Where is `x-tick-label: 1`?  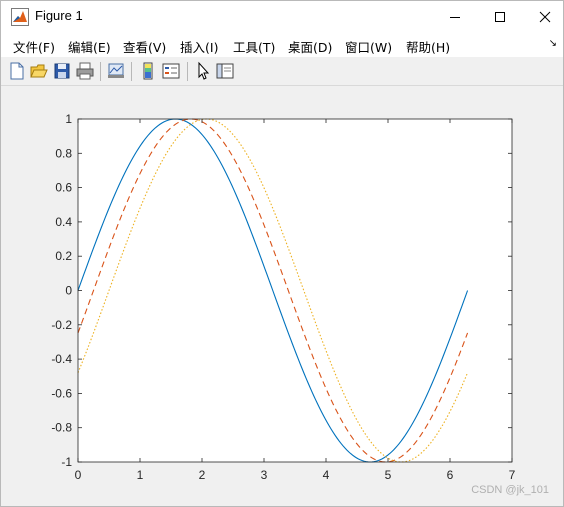 x-tick-label: 1 is located at coordinates (140, 475).